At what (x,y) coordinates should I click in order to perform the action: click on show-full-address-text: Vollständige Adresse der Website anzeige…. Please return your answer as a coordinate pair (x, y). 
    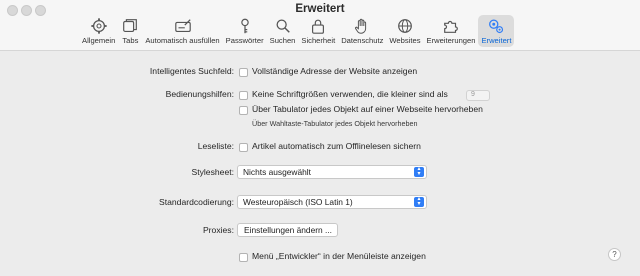
    Looking at the image, I should click on (335, 71).